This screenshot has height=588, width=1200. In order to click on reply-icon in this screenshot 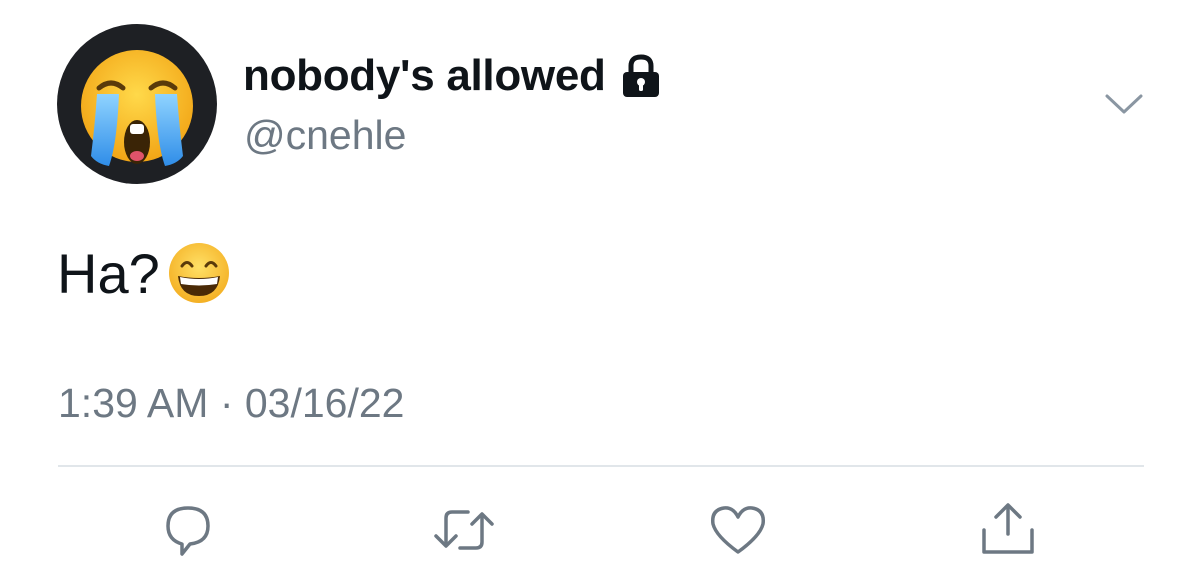, I will do `click(188, 531)`.